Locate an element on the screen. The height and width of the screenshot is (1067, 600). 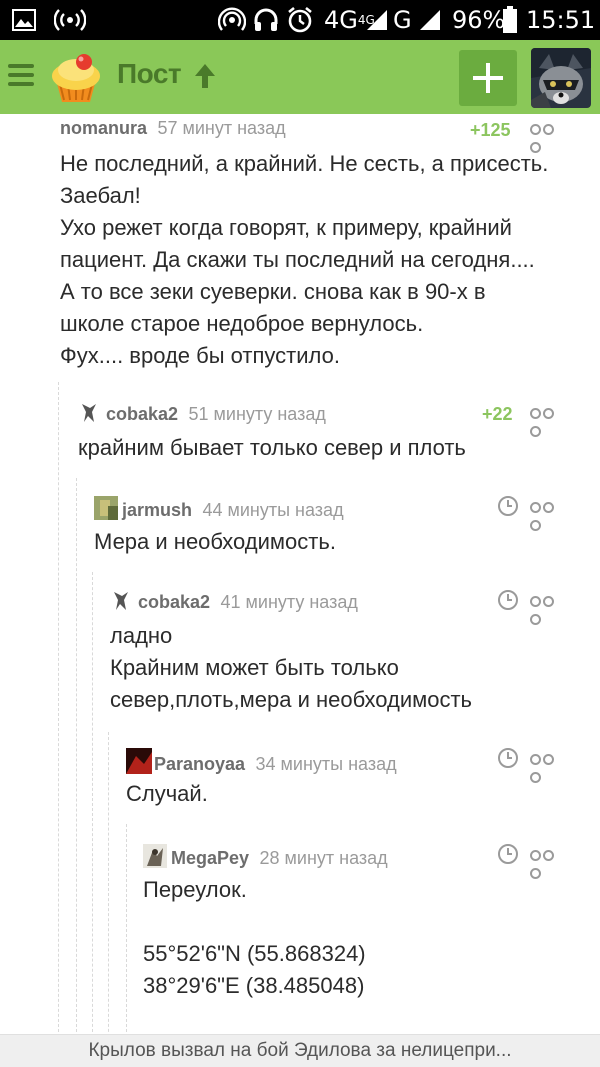
comment-author: Paranoyaa is located at coordinates (199, 764).